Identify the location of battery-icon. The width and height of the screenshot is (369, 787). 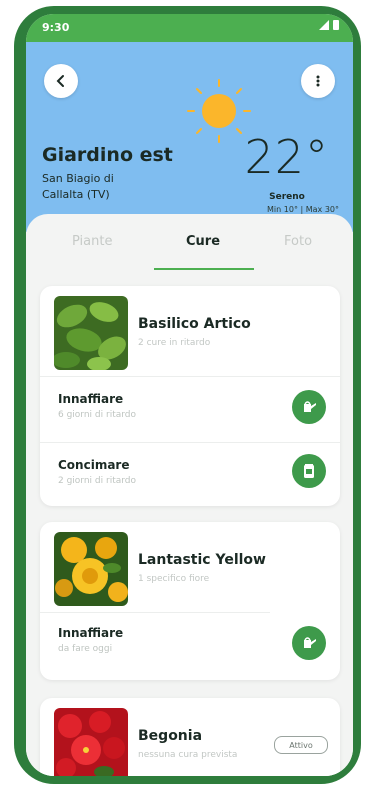
(336, 25).